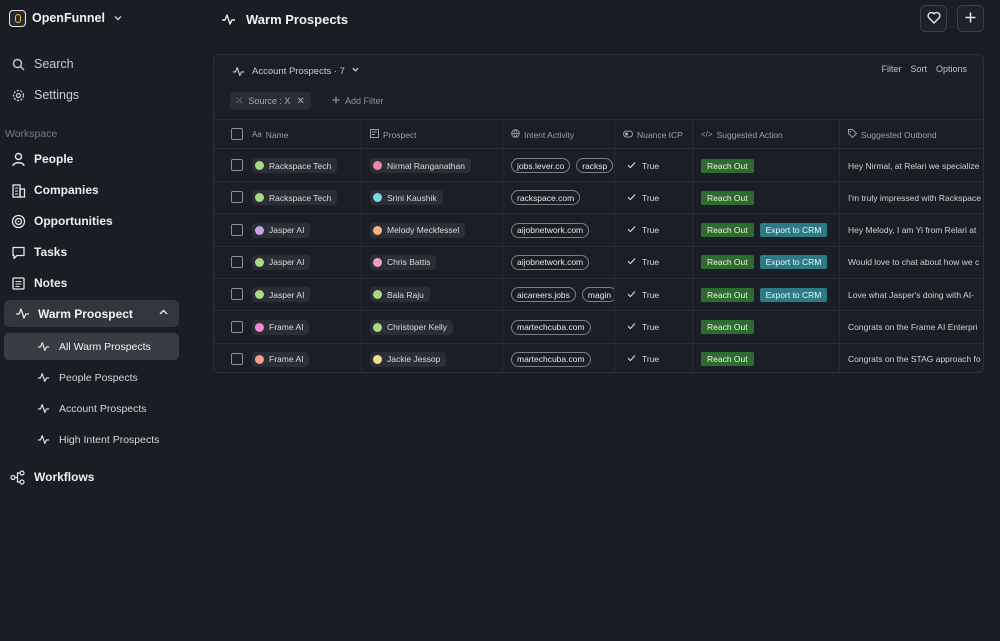  Describe the element at coordinates (400, 295) in the screenshot. I see `prospect-chip: Bala Raju` at that location.